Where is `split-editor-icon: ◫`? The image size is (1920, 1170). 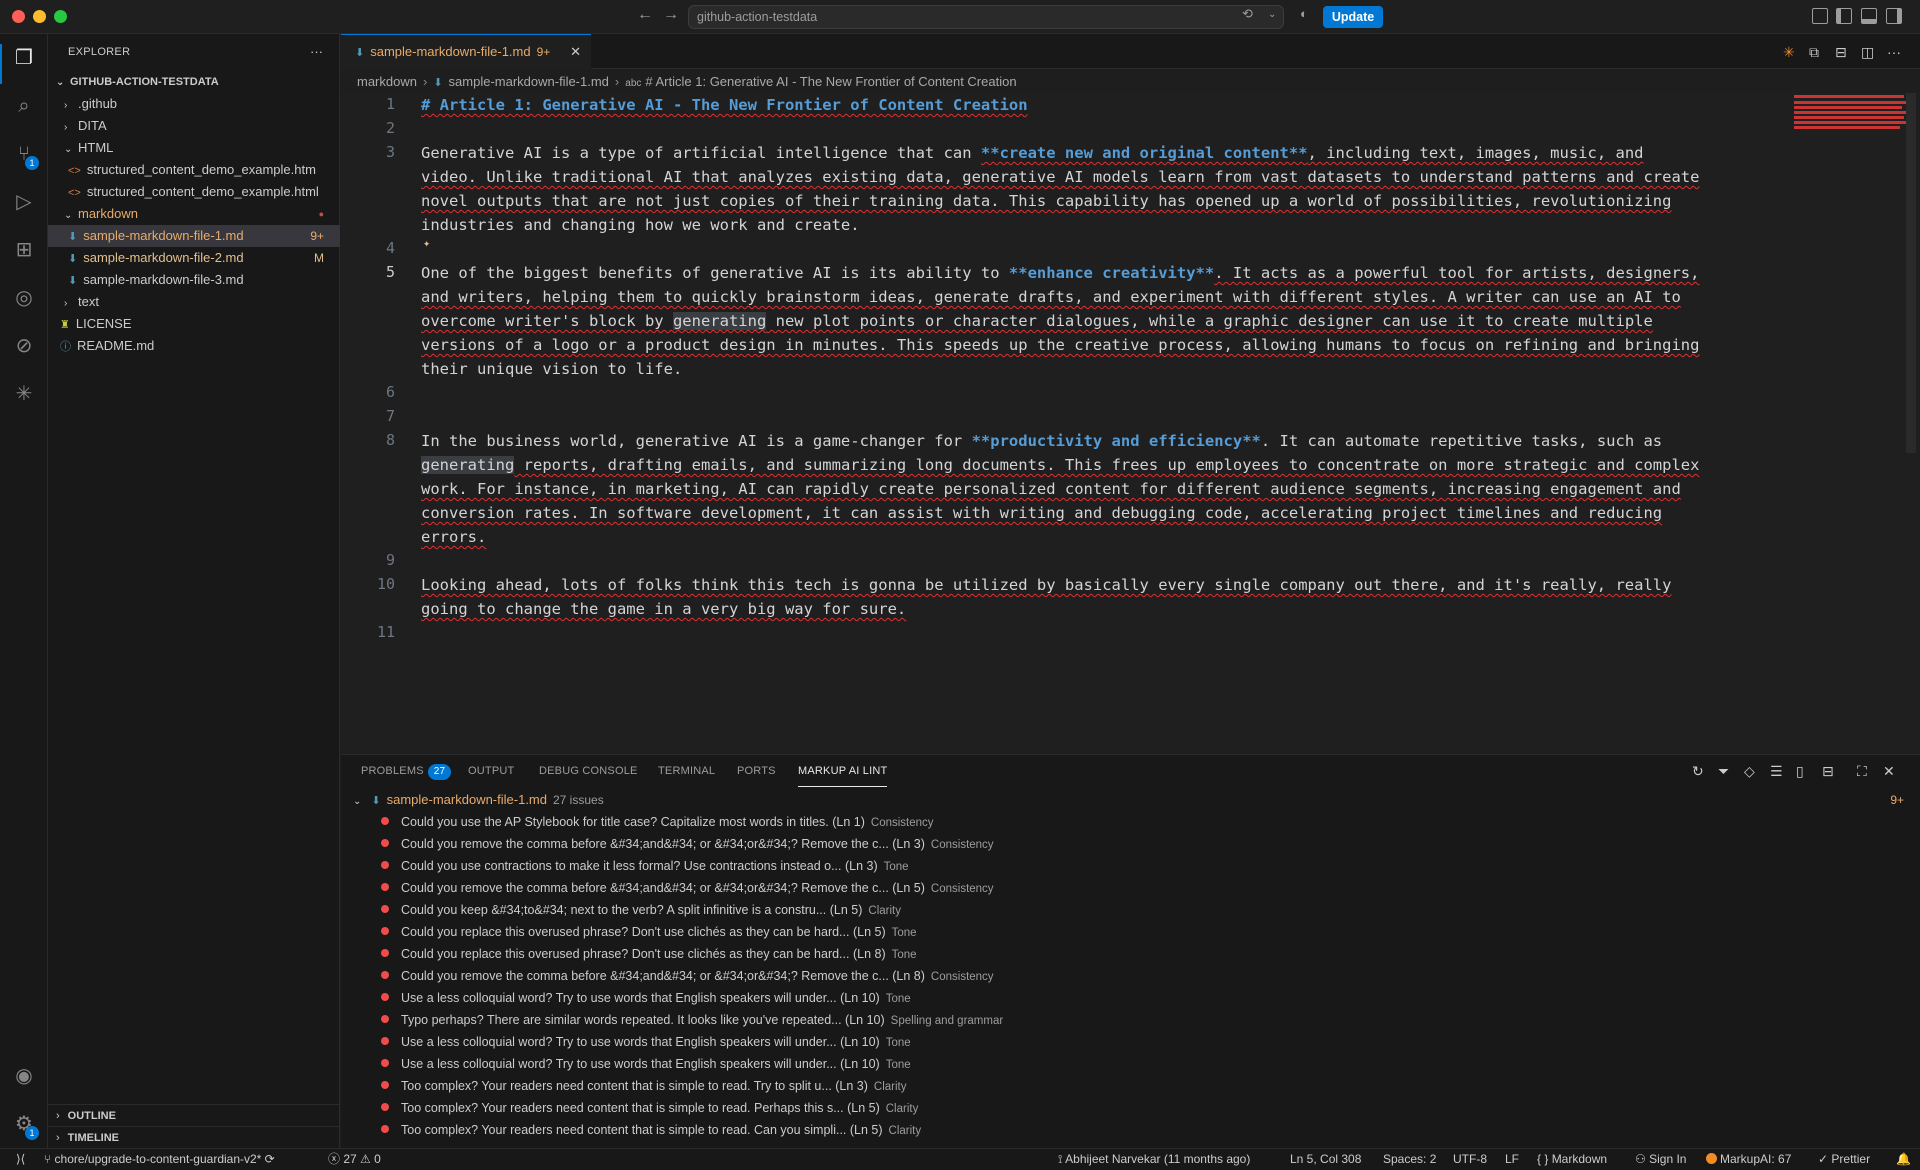 split-editor-icon: ◫ is located at coordinates (1867, 52).